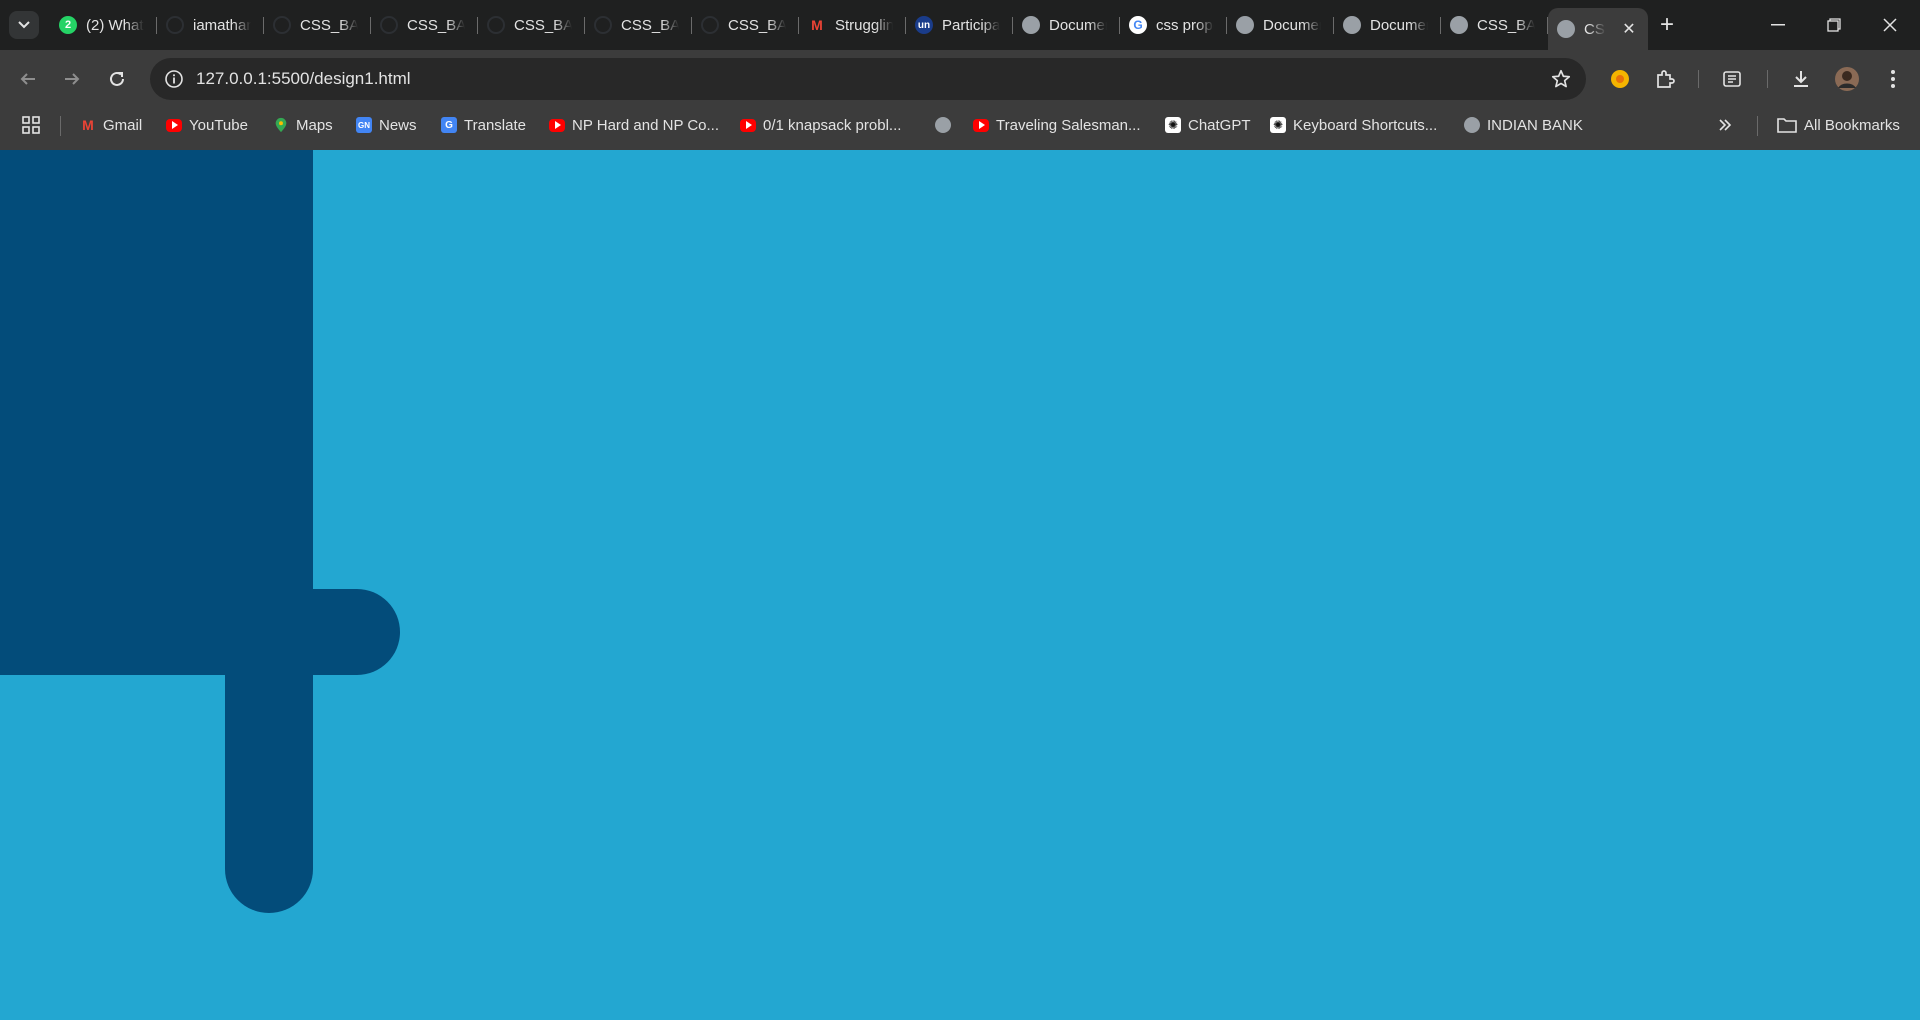 Image resolution: width=1920 pixels, height=1020 pixels. I want to click on tab-label: CSS, so click(1595, 29).